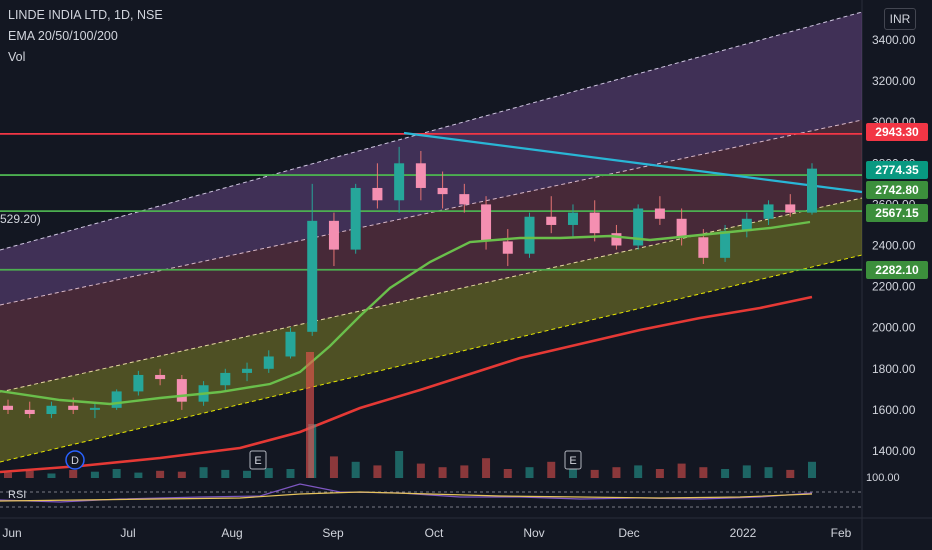 This screenshot has height=550, width=932. I want to click on price-tag-level-2742: 2742.80, so click(897, 190).